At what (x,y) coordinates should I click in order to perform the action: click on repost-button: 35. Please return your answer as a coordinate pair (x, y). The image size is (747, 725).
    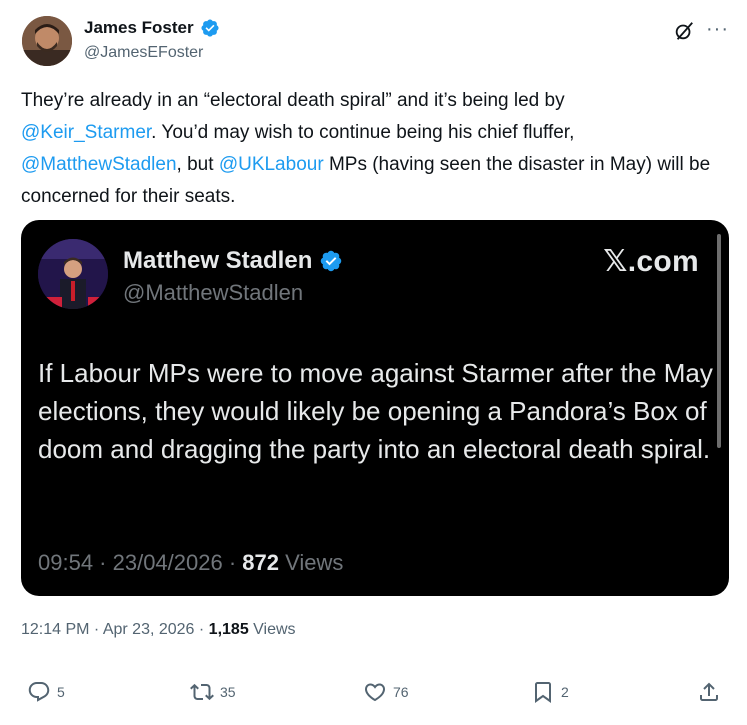
    Looking at the image, I should click on (213, 692).